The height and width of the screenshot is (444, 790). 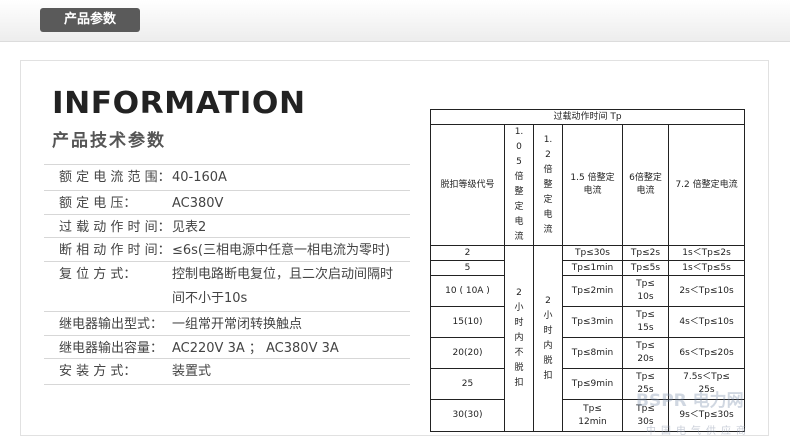 I want to click on spec-label: 安 装 方 式：, so click(x=98, y=371).